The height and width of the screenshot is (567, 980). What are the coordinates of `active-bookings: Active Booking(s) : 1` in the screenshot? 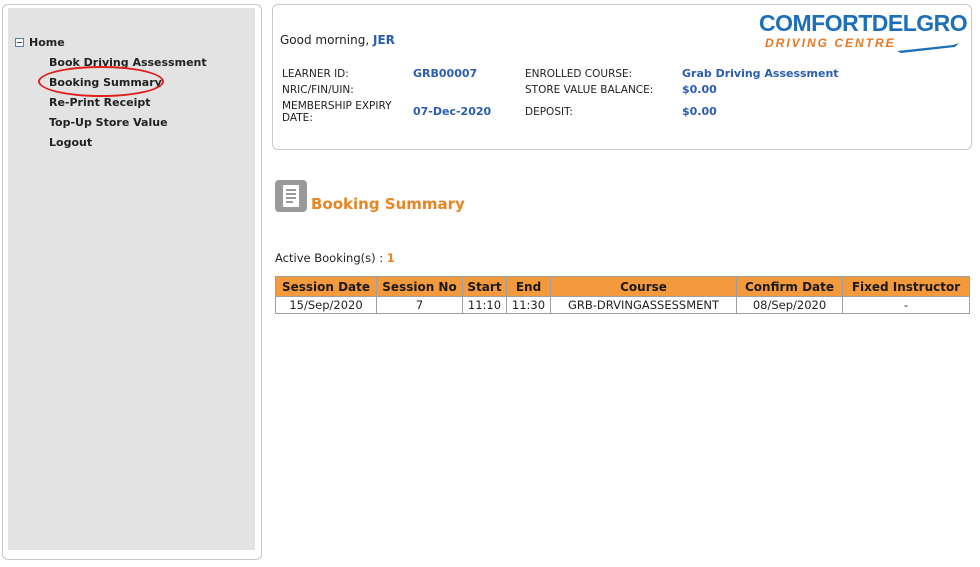 It's located at (335, 258).